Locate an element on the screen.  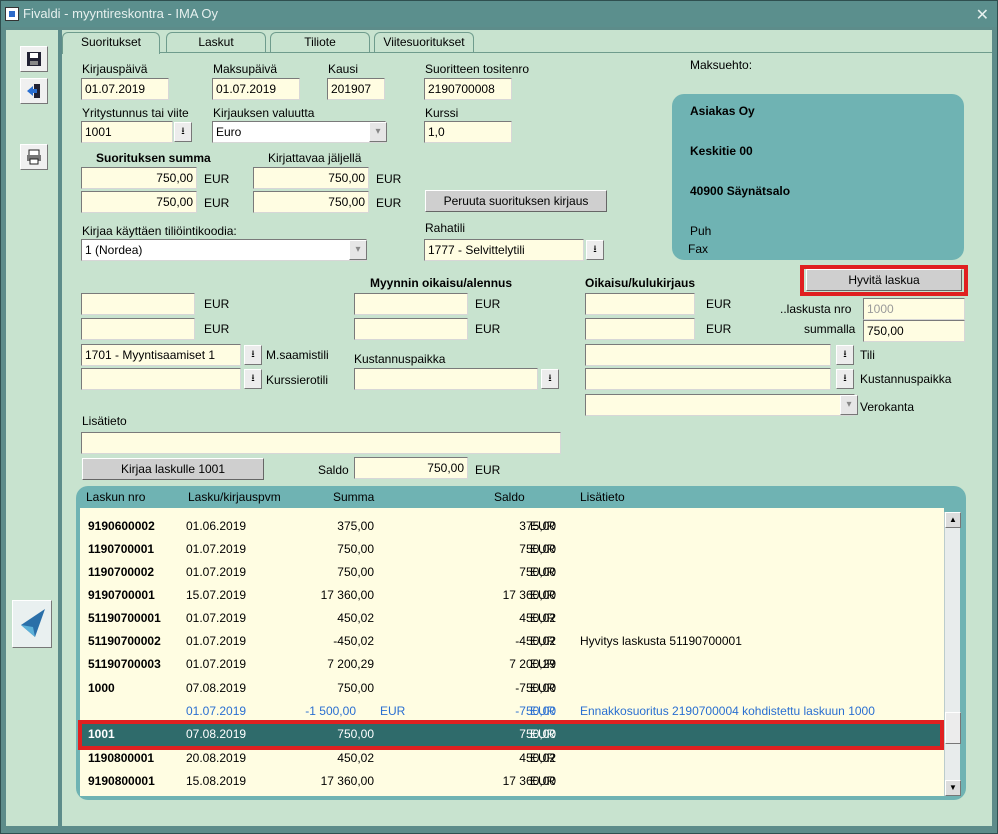
row-invoice-number: 9190600002 is located at coordinates (121, 526).